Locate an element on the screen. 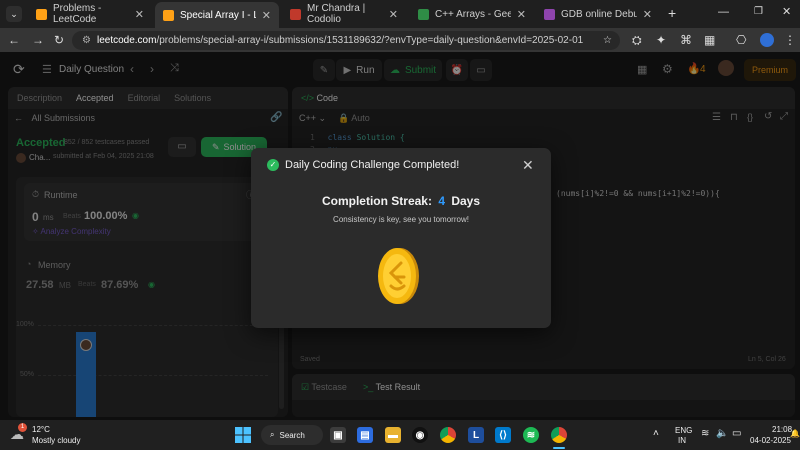  close-icon: ✕ is located at coordinates (528, 165).